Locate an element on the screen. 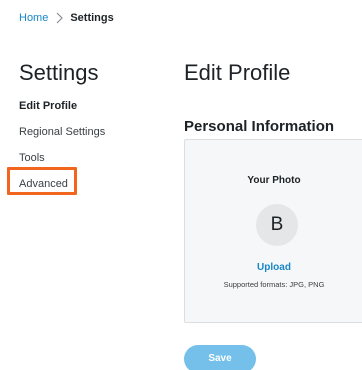 Image resolution: width=362 pixels, height=370 pixels. upload-link: Upload is located at coordinates (273, 267).